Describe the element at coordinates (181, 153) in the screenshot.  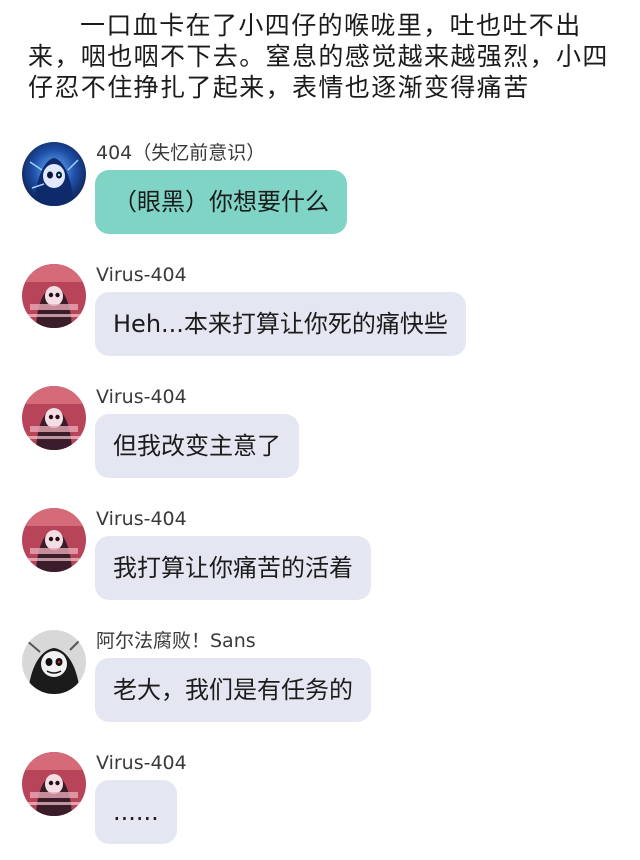
I see `sender-name: 404（失忆前意识）` at that location.